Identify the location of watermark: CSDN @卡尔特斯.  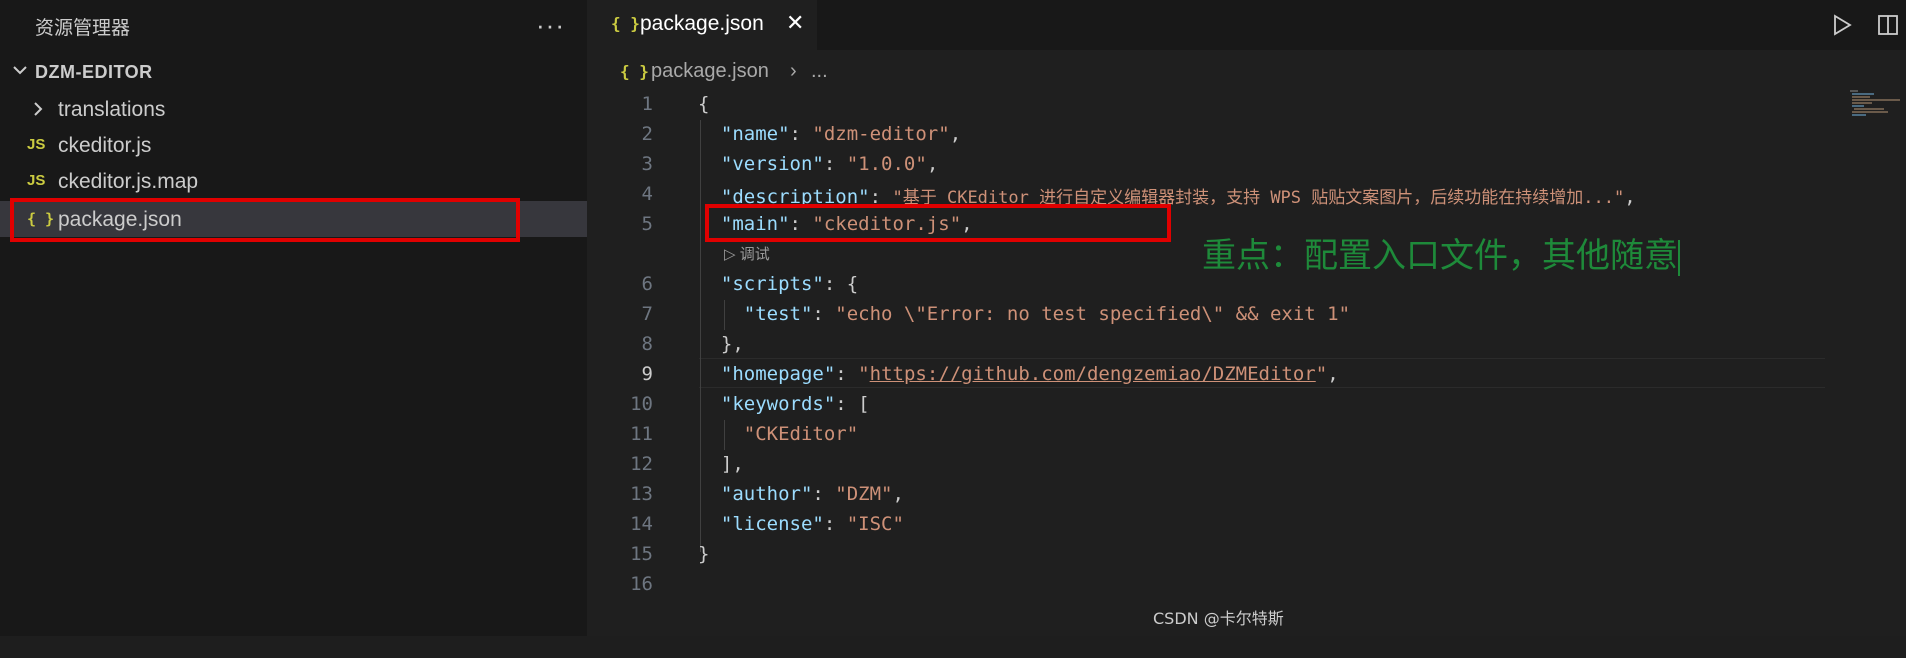
(1218, 618).